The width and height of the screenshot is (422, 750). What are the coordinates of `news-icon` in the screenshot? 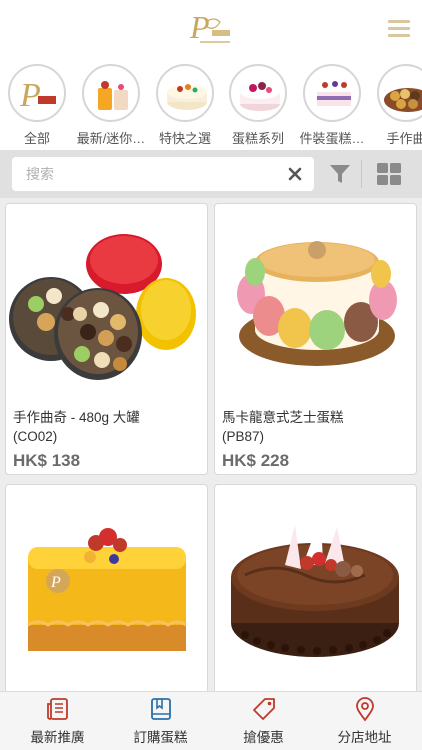 It's located at (57, 709).